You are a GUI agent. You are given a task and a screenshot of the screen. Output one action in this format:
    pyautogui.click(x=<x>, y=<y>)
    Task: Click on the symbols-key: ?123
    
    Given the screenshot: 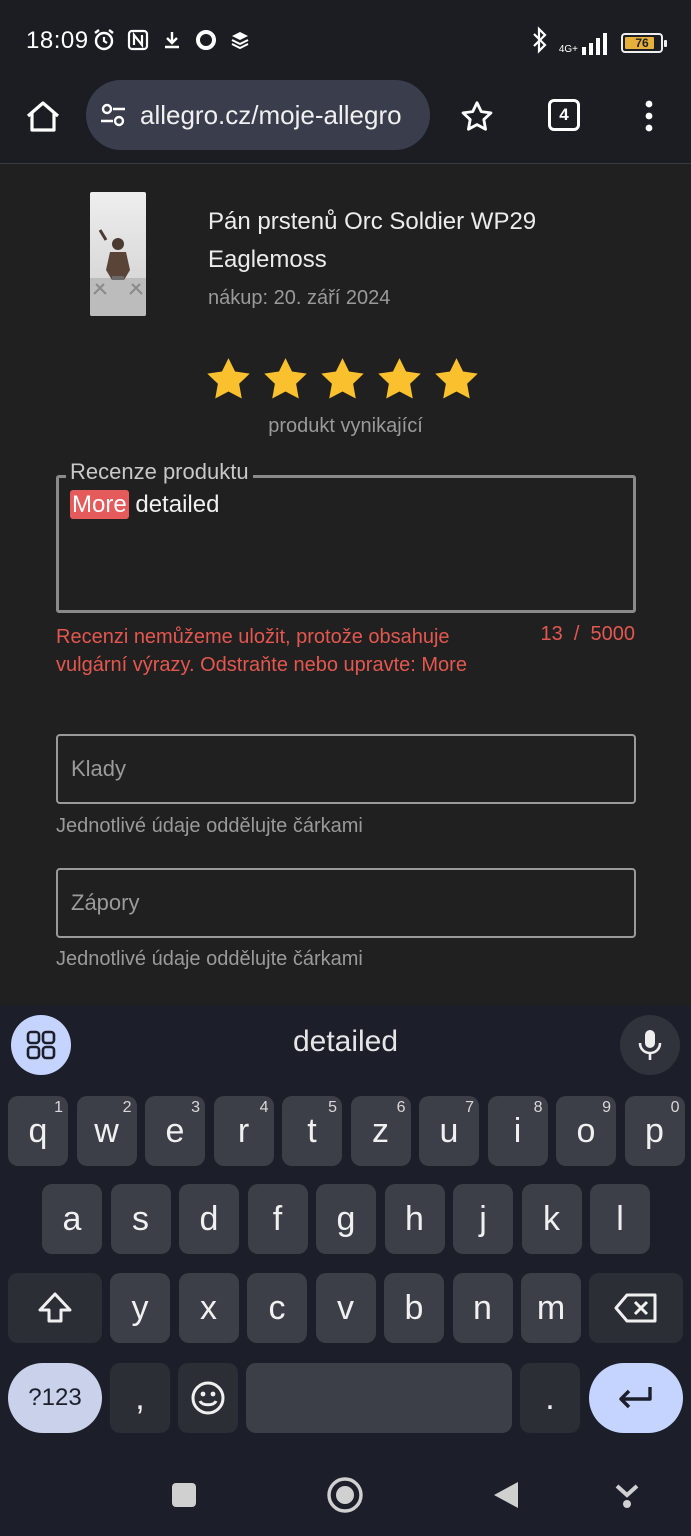 What is the action you would take?
    pyautogui.click(x=55, y=1398)
    